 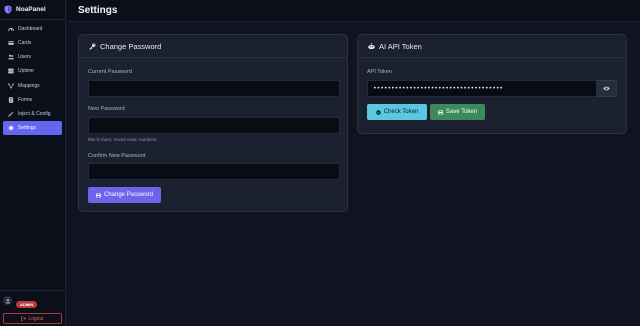 I want to click on toggle-visibility-button, so click(x=607, y=88).